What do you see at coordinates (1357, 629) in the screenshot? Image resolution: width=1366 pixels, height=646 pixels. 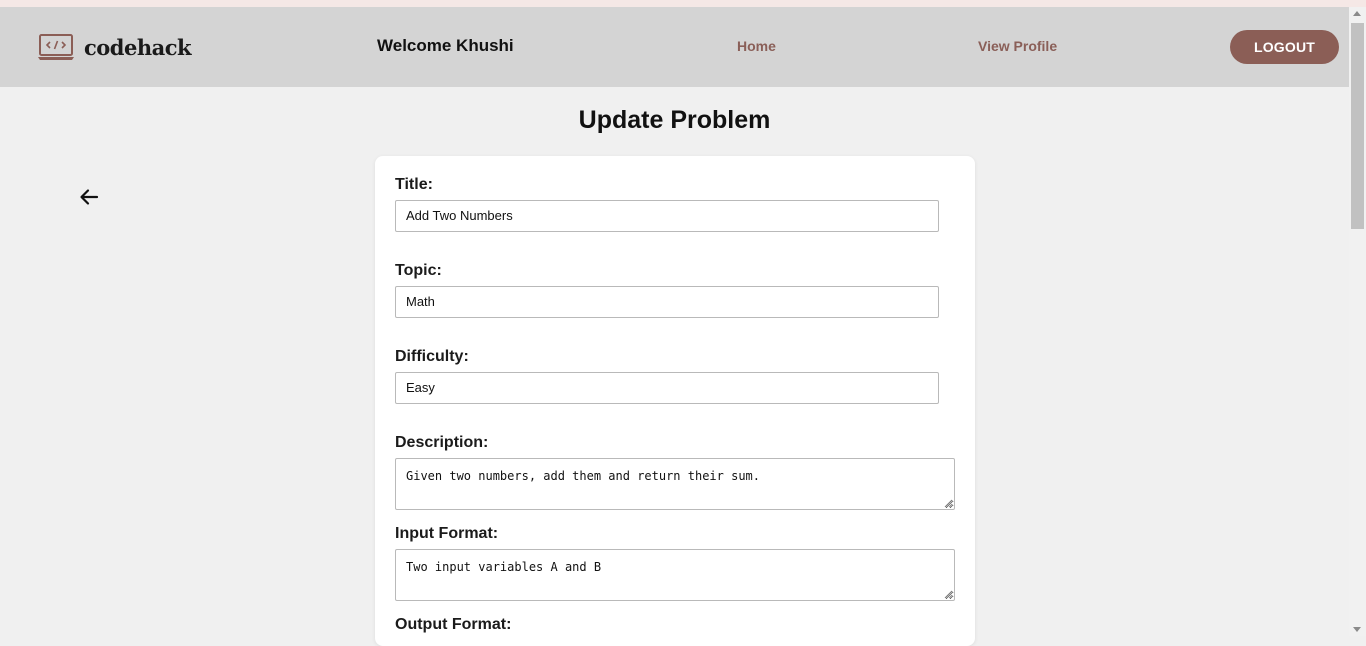 I see `scroll-down-arrow-icon` at bounding box center [1357, 629].